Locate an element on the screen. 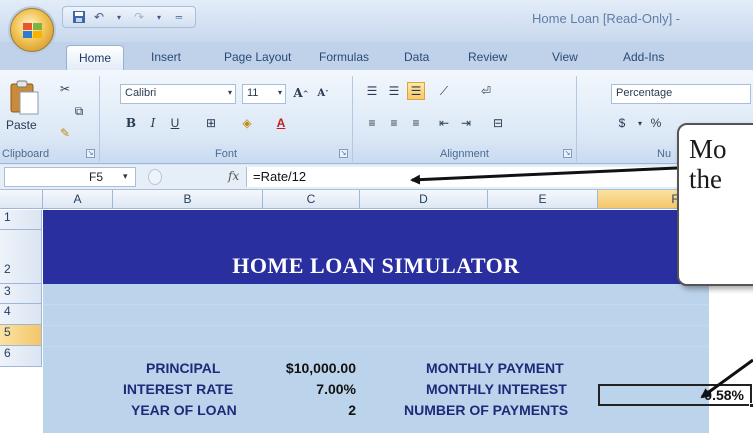 This screenshot has height=433, width=753. value-year-of-loan: 2 is located at coordinates (313, 410).